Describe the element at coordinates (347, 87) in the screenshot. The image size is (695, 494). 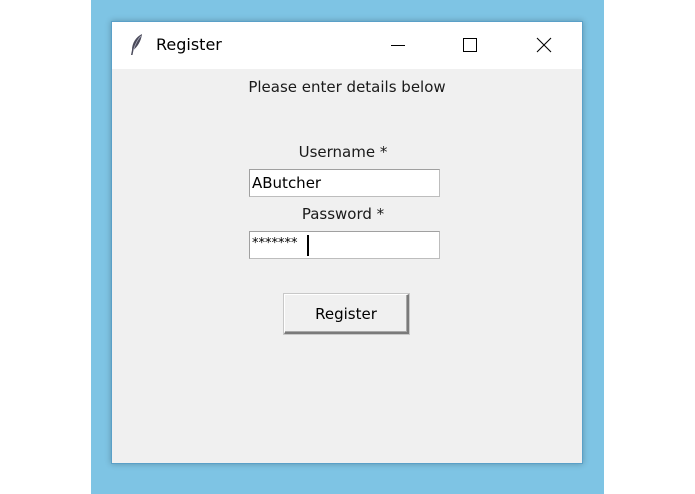
I see `instruction-text: Please enter details below` at that location.